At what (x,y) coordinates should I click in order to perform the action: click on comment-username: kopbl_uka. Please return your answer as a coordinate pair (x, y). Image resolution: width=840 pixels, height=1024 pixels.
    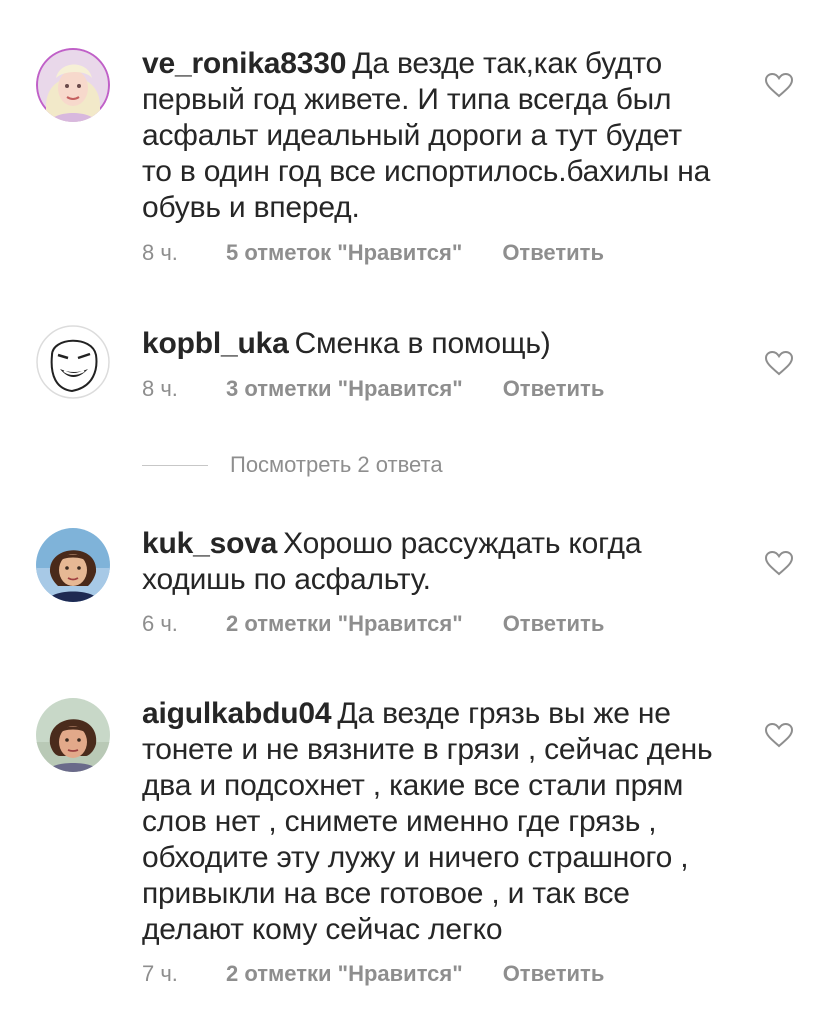
    Looking at the image, I should click on (215, 343).